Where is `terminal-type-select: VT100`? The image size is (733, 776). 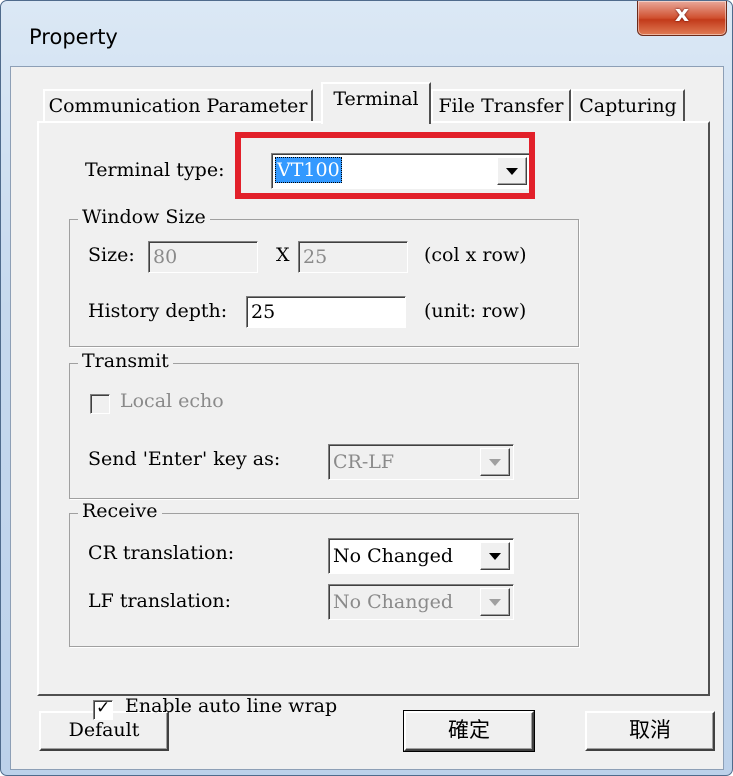 terminal-type-select: VT100 is located at coordinates (401, 171).